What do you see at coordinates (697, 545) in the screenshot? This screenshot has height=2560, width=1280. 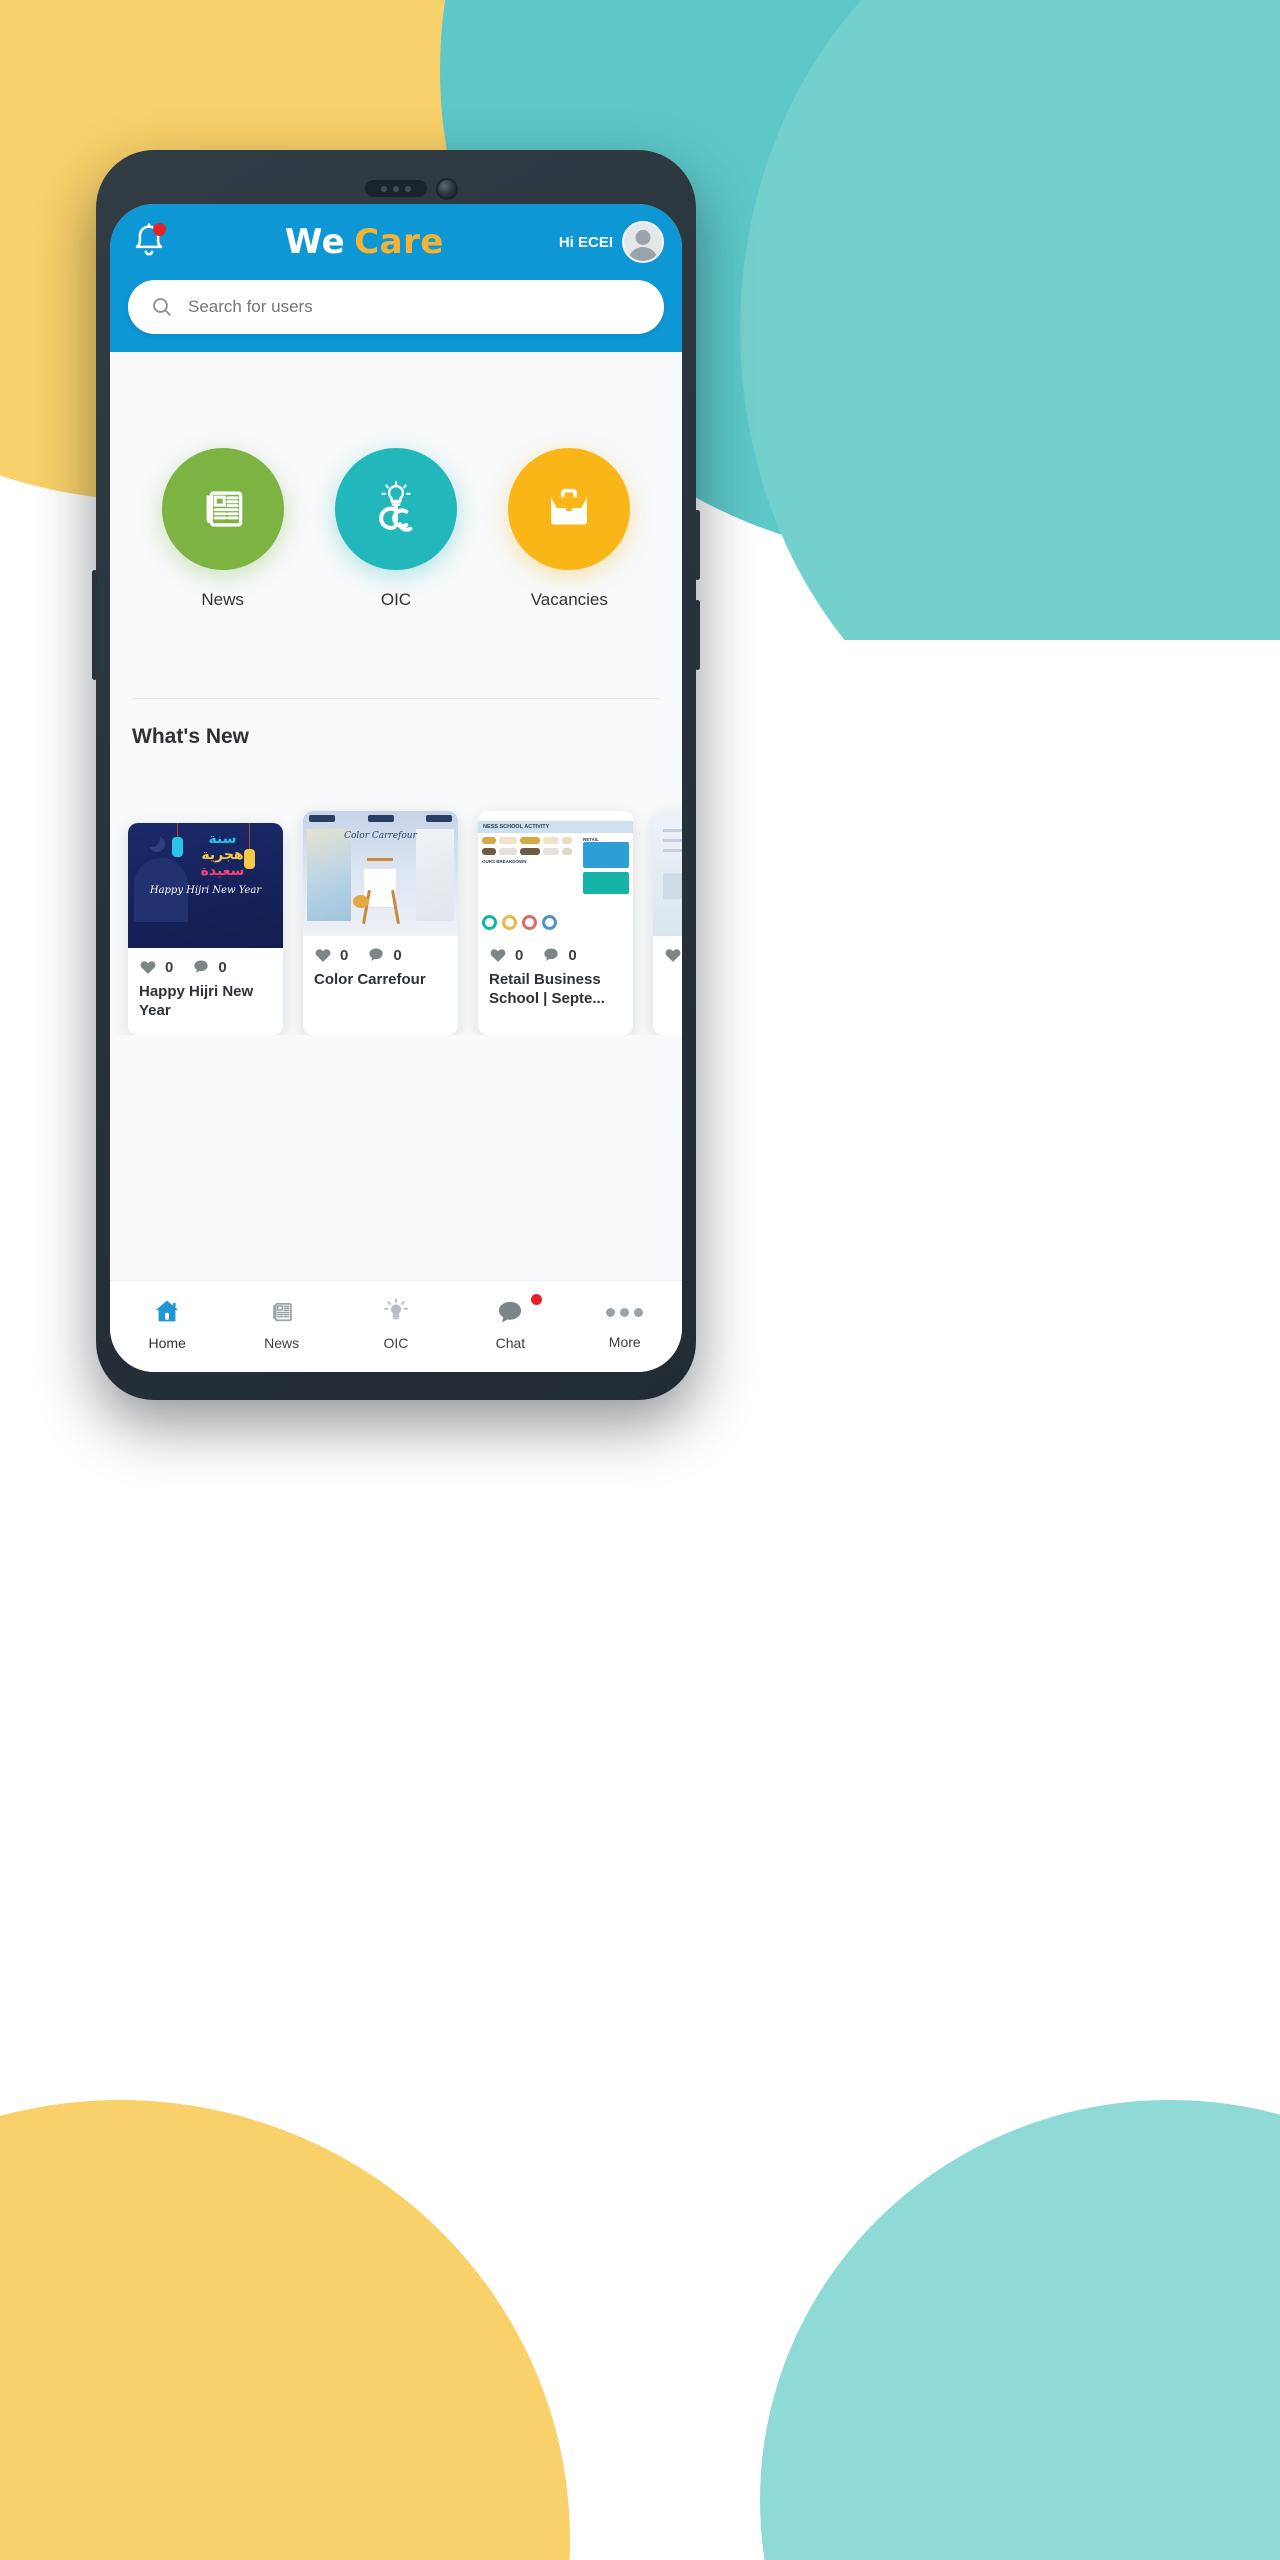 I see `volume-up-button` at bounding box center [697, 545].